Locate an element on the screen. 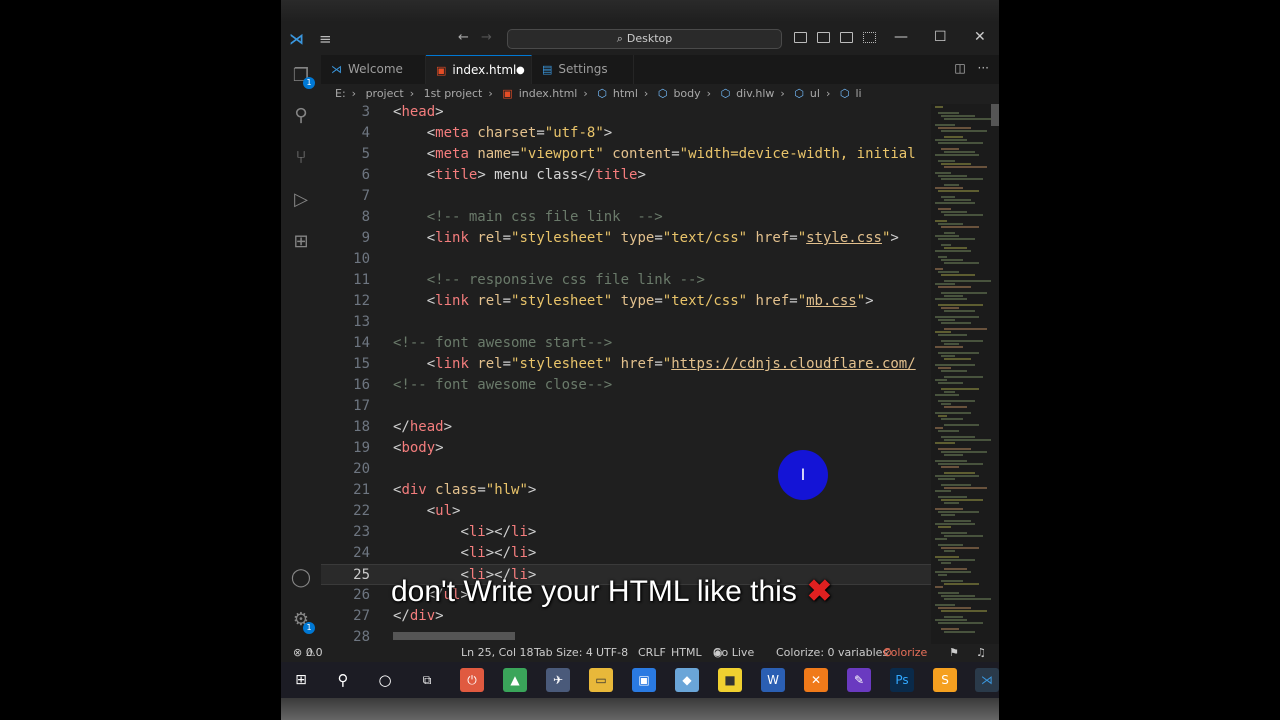 The width and height of the screenshot is (1280, 720). word-icon: W is located at coordinates (773, 680).